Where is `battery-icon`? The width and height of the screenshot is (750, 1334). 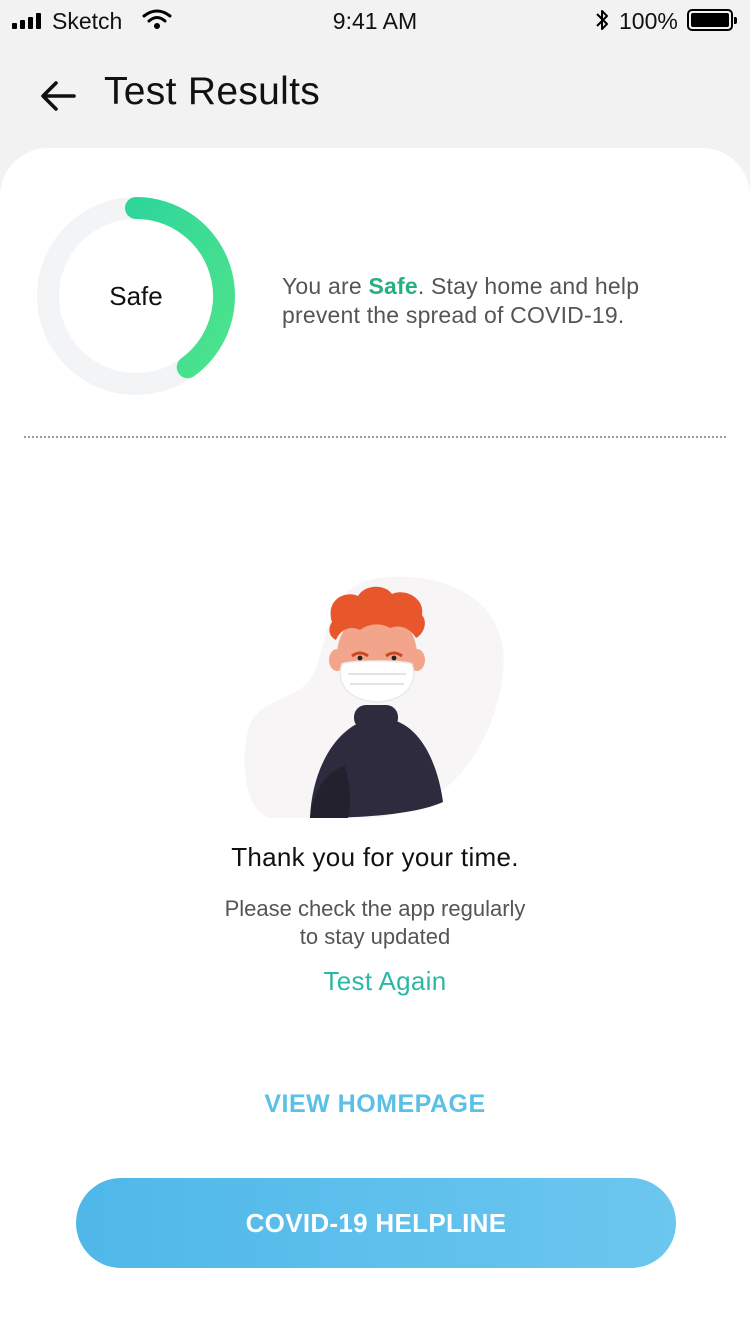
battery-icon is located at coordinates (712, 20).